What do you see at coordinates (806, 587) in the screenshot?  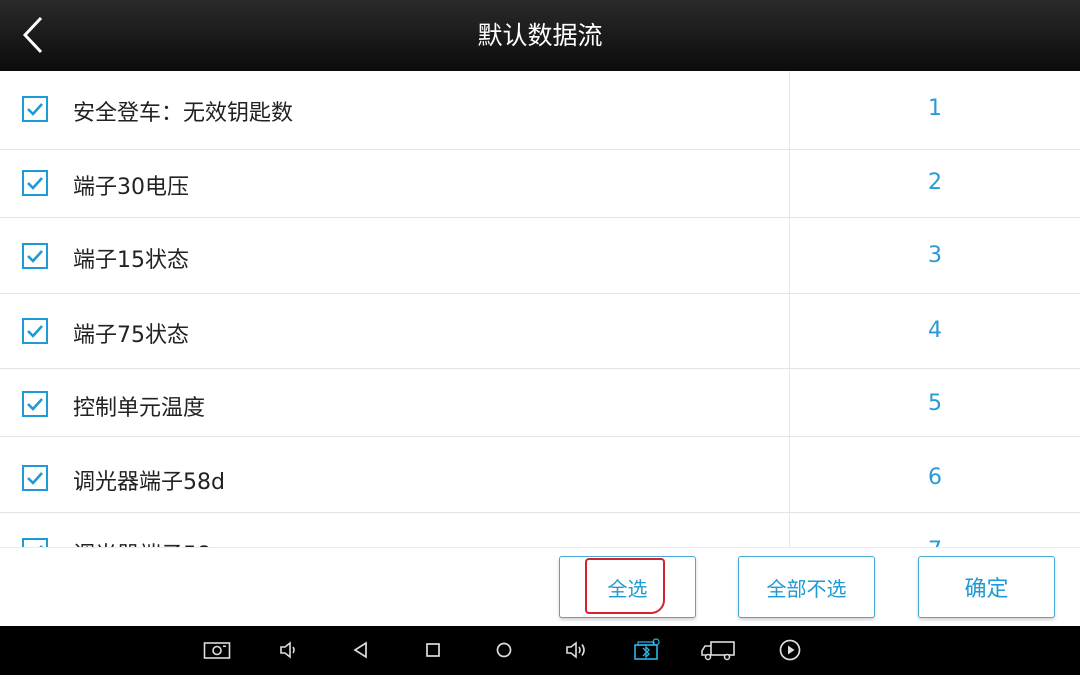 I see `deselect-all-button: 全部不选` at bounding box center [806, 587].